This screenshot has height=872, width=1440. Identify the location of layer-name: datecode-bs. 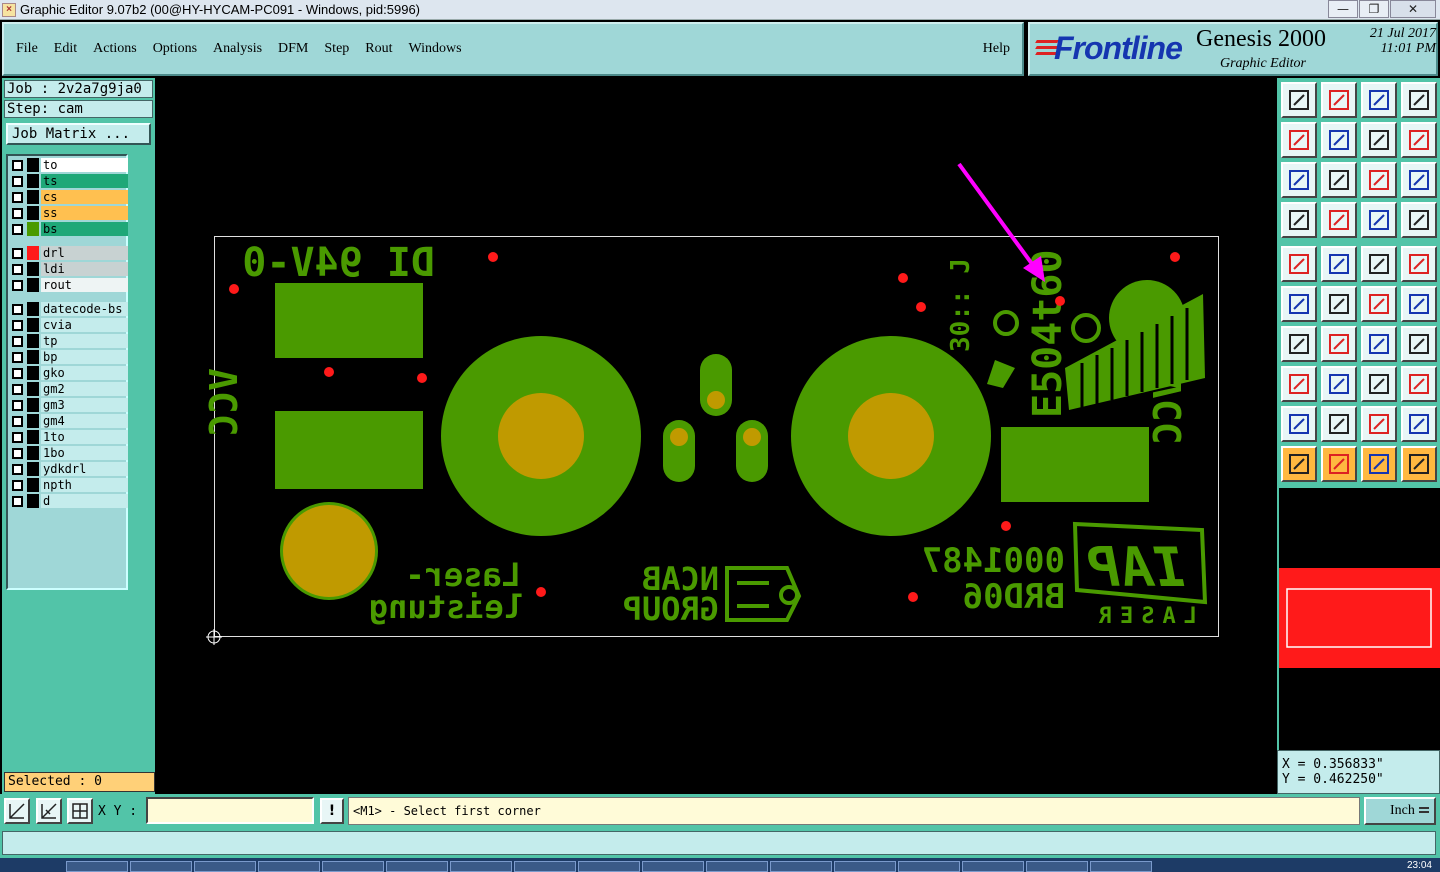
(84, 309).